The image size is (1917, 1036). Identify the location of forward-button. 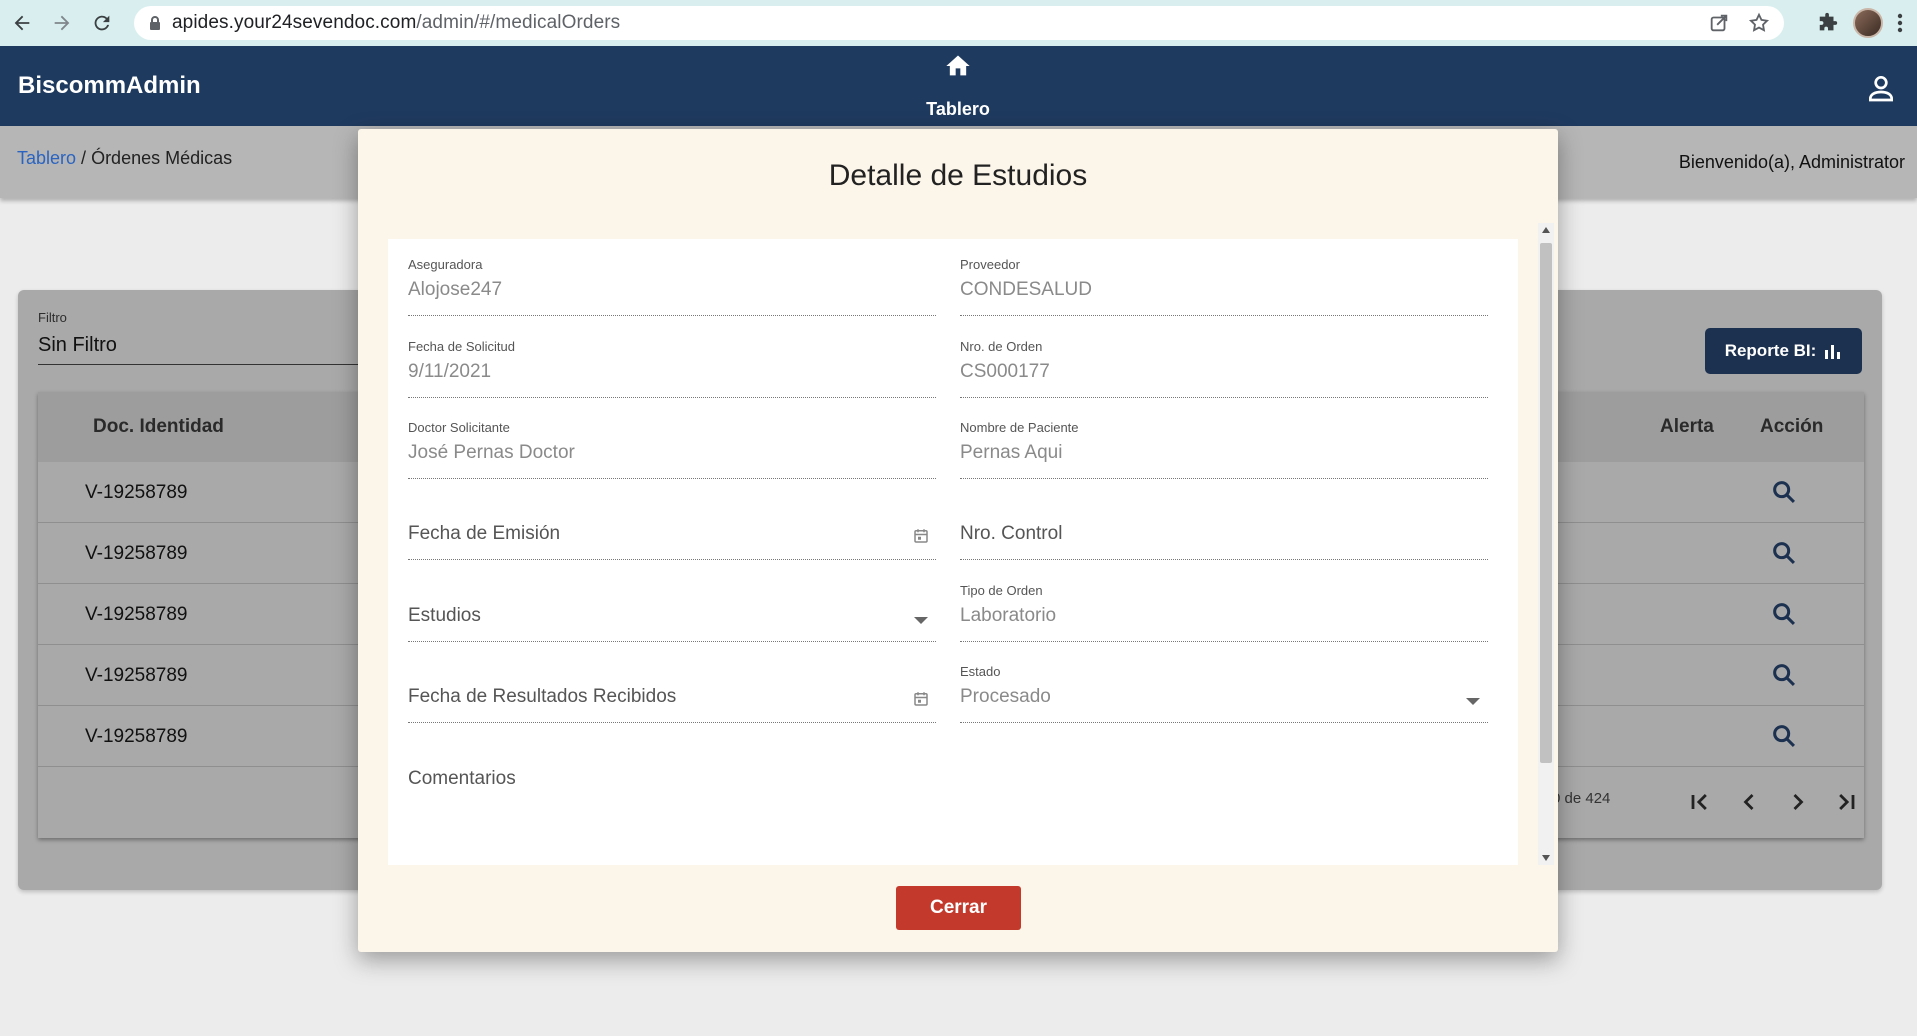
(62, 23).